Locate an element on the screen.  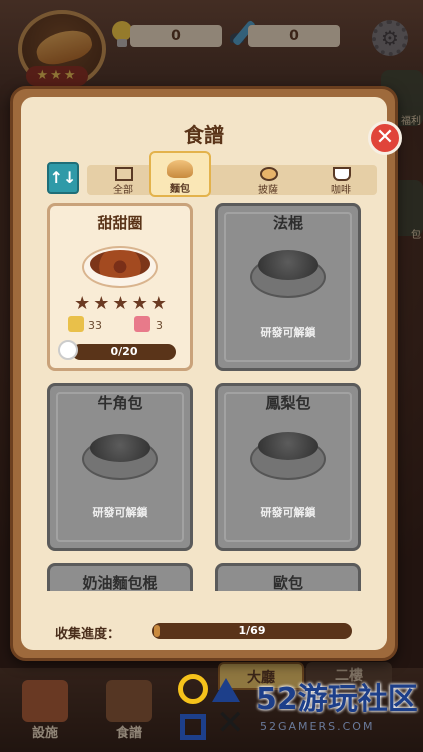
tab-pizza: 披薩 is located at coordinates (268, 180).